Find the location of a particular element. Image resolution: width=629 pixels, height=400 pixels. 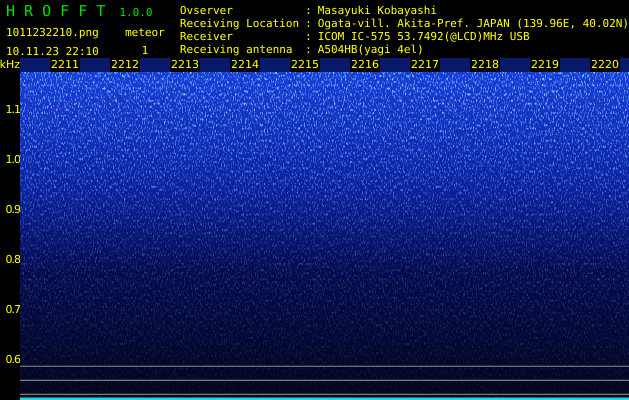

time-label: 2214 is located at coordinates (245, 65).